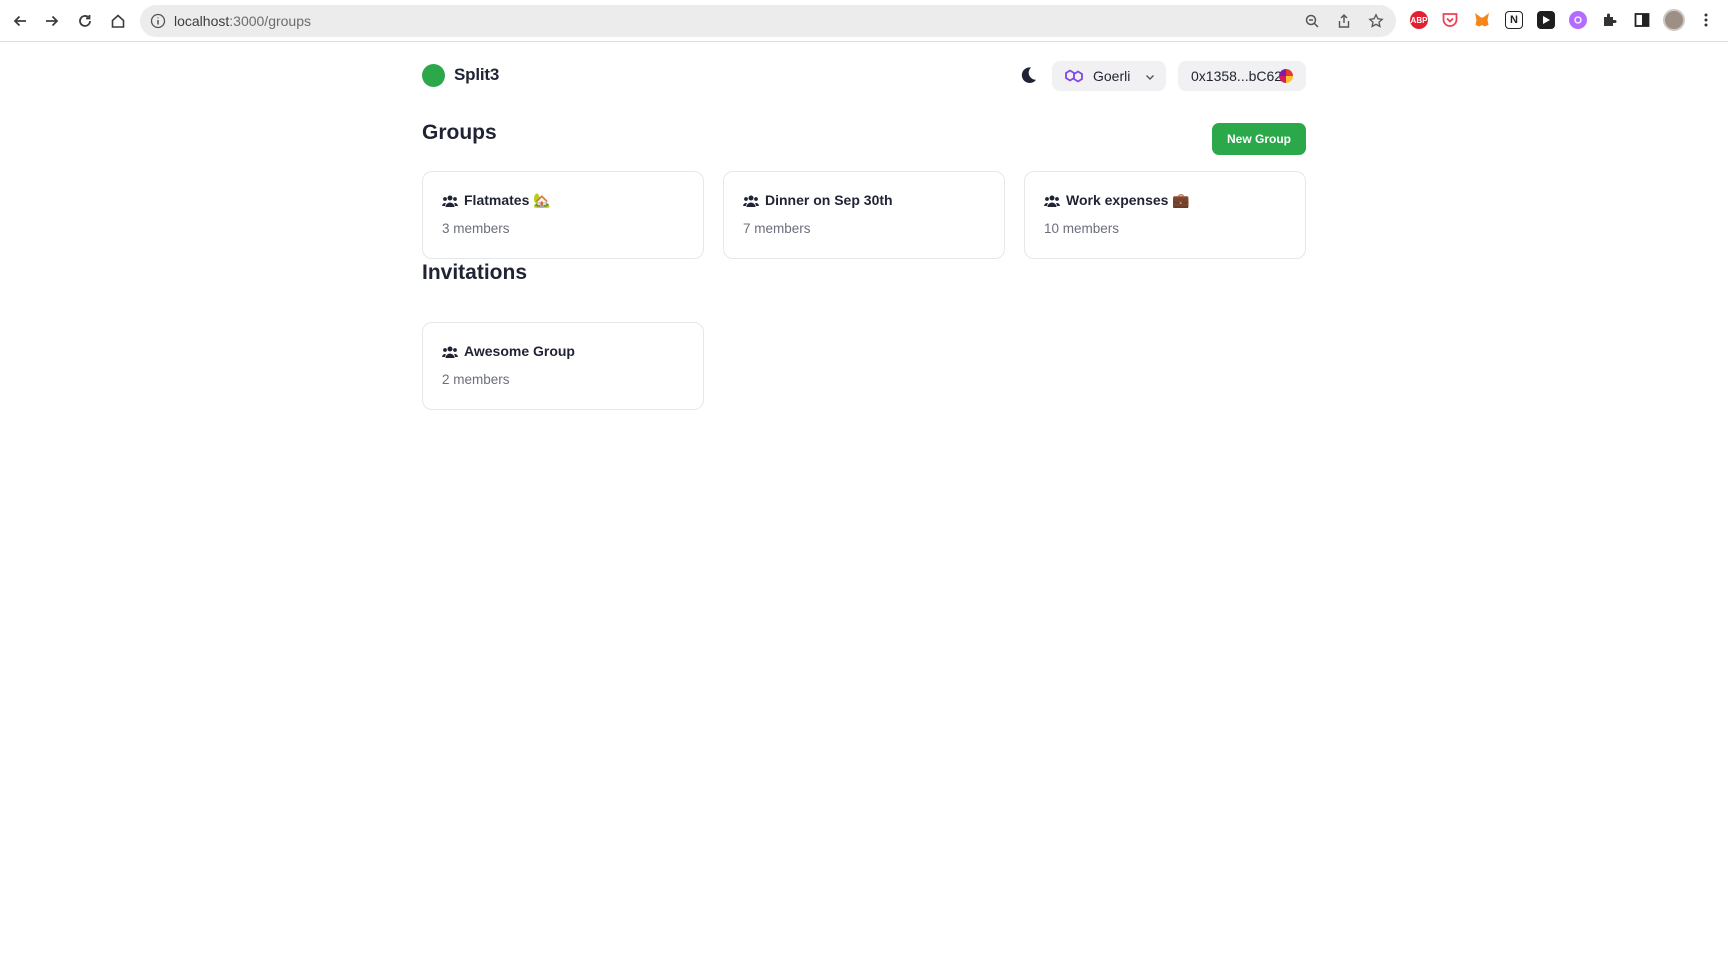  I want to click on site-info-icon, so click(158, 21).